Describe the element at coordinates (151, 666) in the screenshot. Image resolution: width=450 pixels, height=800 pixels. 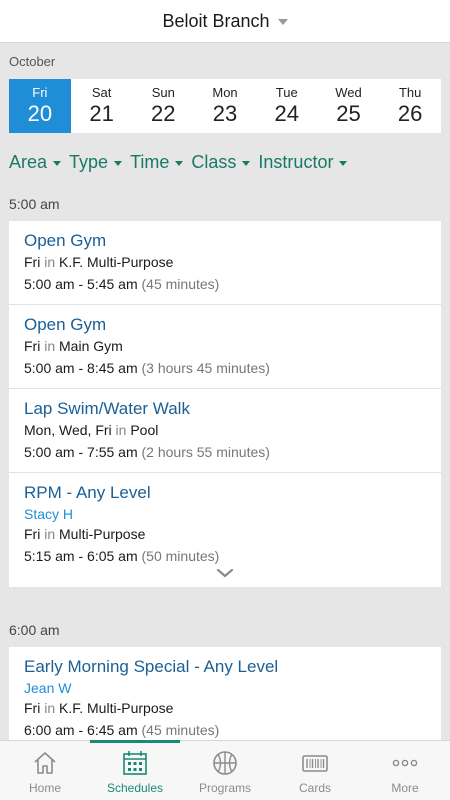
I see `class-title: Early Morning Special - Any Level` at that location.